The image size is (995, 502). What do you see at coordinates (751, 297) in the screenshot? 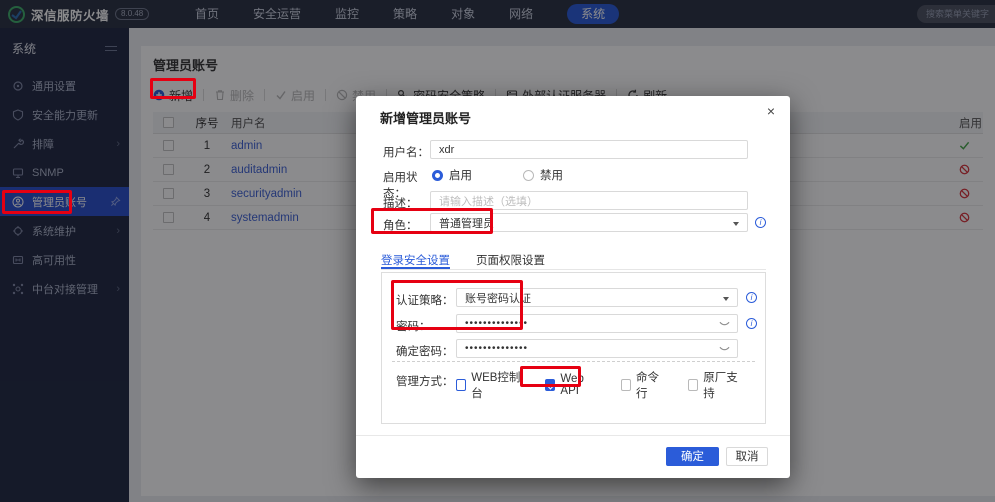
I see `auth-info-icon: i` at bounding box center [751, 297].